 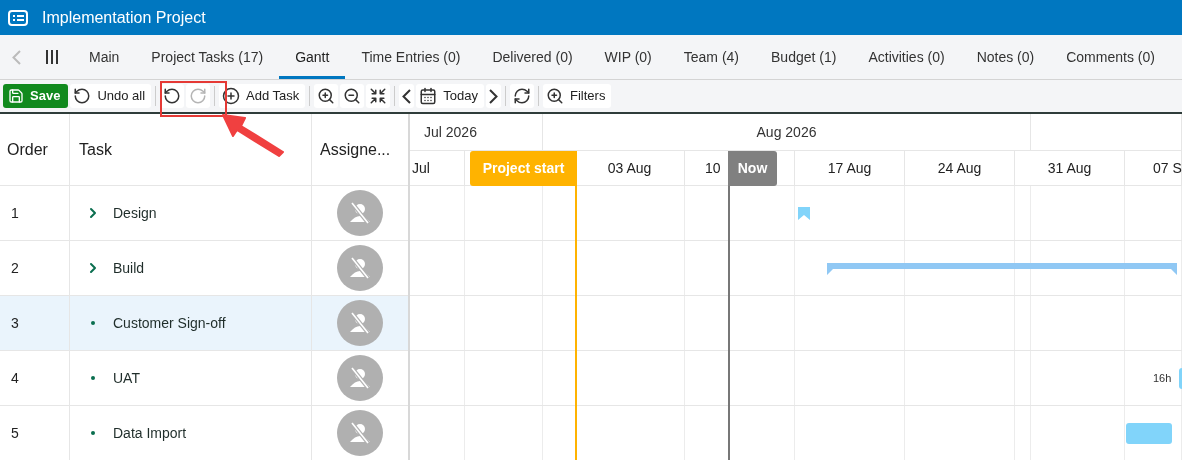 I want to click on duration-label: 16h, so click(x=1162, y=379).